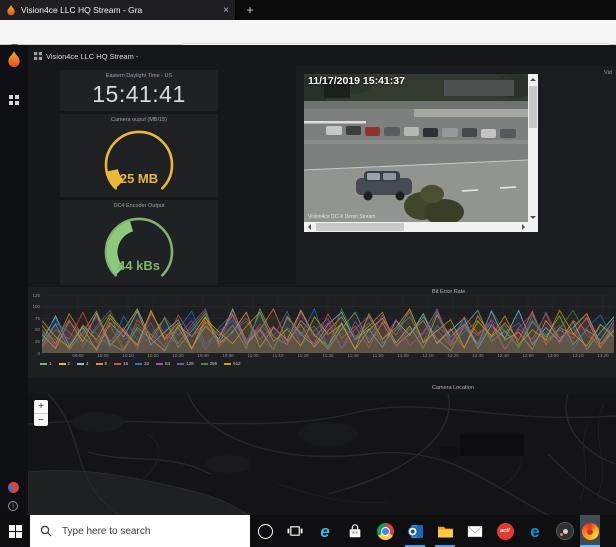  I want to click on legend-item: 1, so click(46, 363).